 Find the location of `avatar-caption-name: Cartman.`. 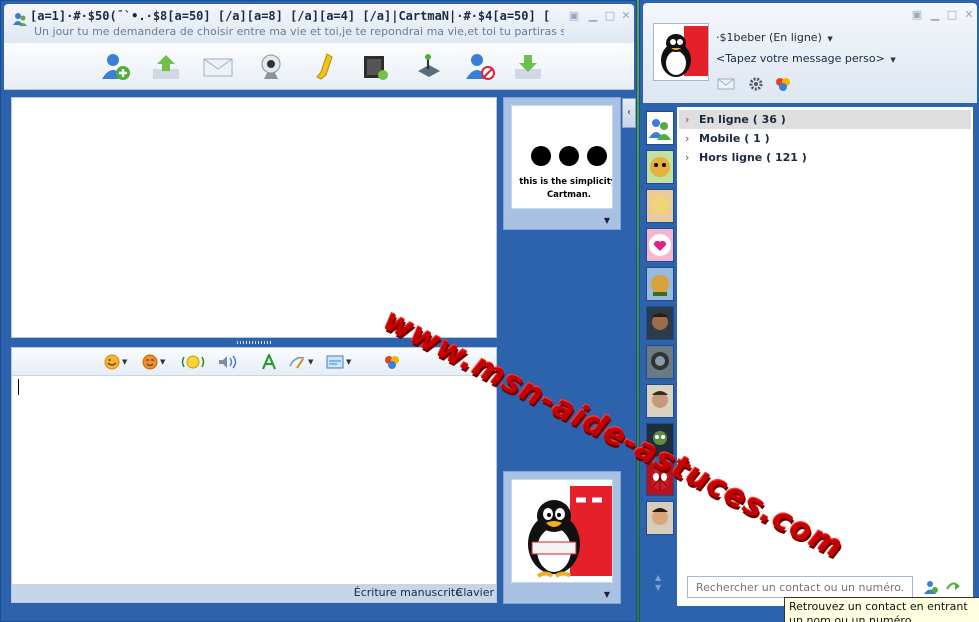

avatar-caption-name: Cartman. is located at coordinates (569, 195).